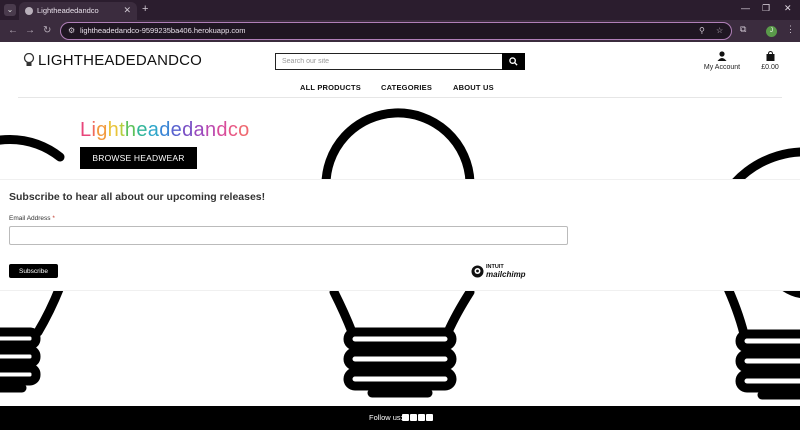 This screenshot has width=800, height=430. What do you see at coordinates (790, 29) in the screenshot?
I see `menu-kebab-icon: ⋮` at bounding box center [790, 29].